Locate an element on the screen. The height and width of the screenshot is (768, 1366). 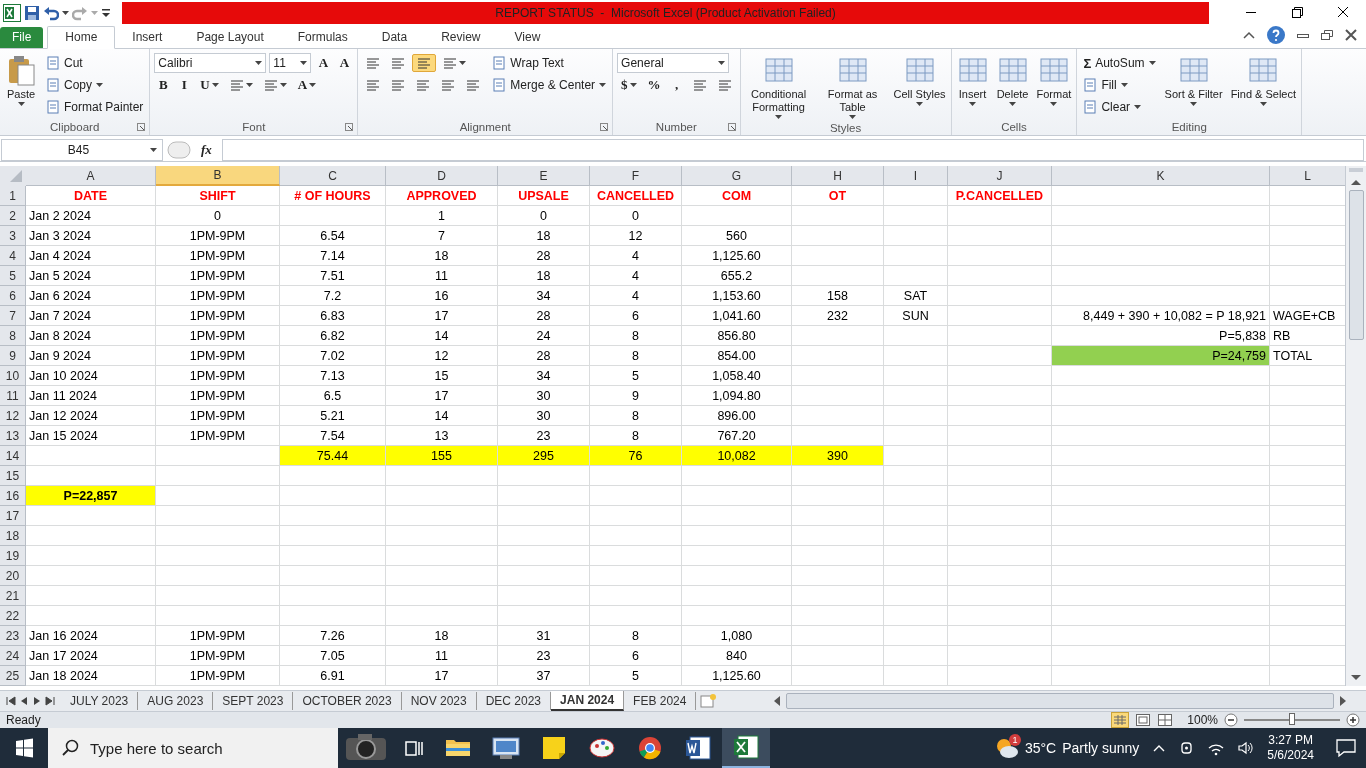
column-header: E is located at coordinates (544, 176).